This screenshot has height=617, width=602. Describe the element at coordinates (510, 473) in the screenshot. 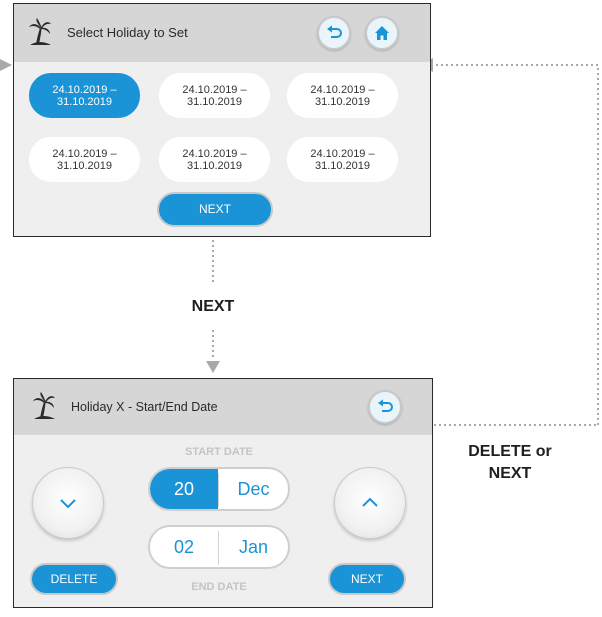

I see `caption-line2: NEXT` at that location.